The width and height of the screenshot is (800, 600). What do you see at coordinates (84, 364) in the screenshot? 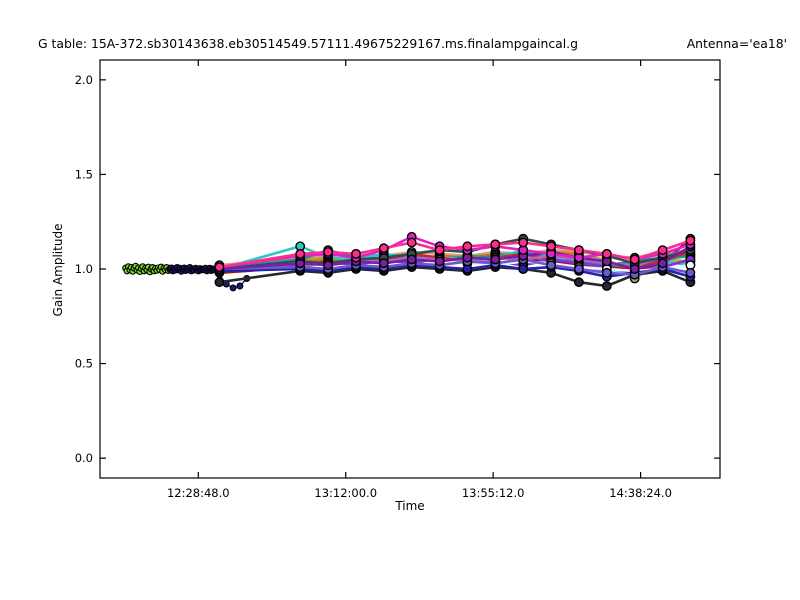
I see `svg-text: 0.5` at bounding box center [84, 364].